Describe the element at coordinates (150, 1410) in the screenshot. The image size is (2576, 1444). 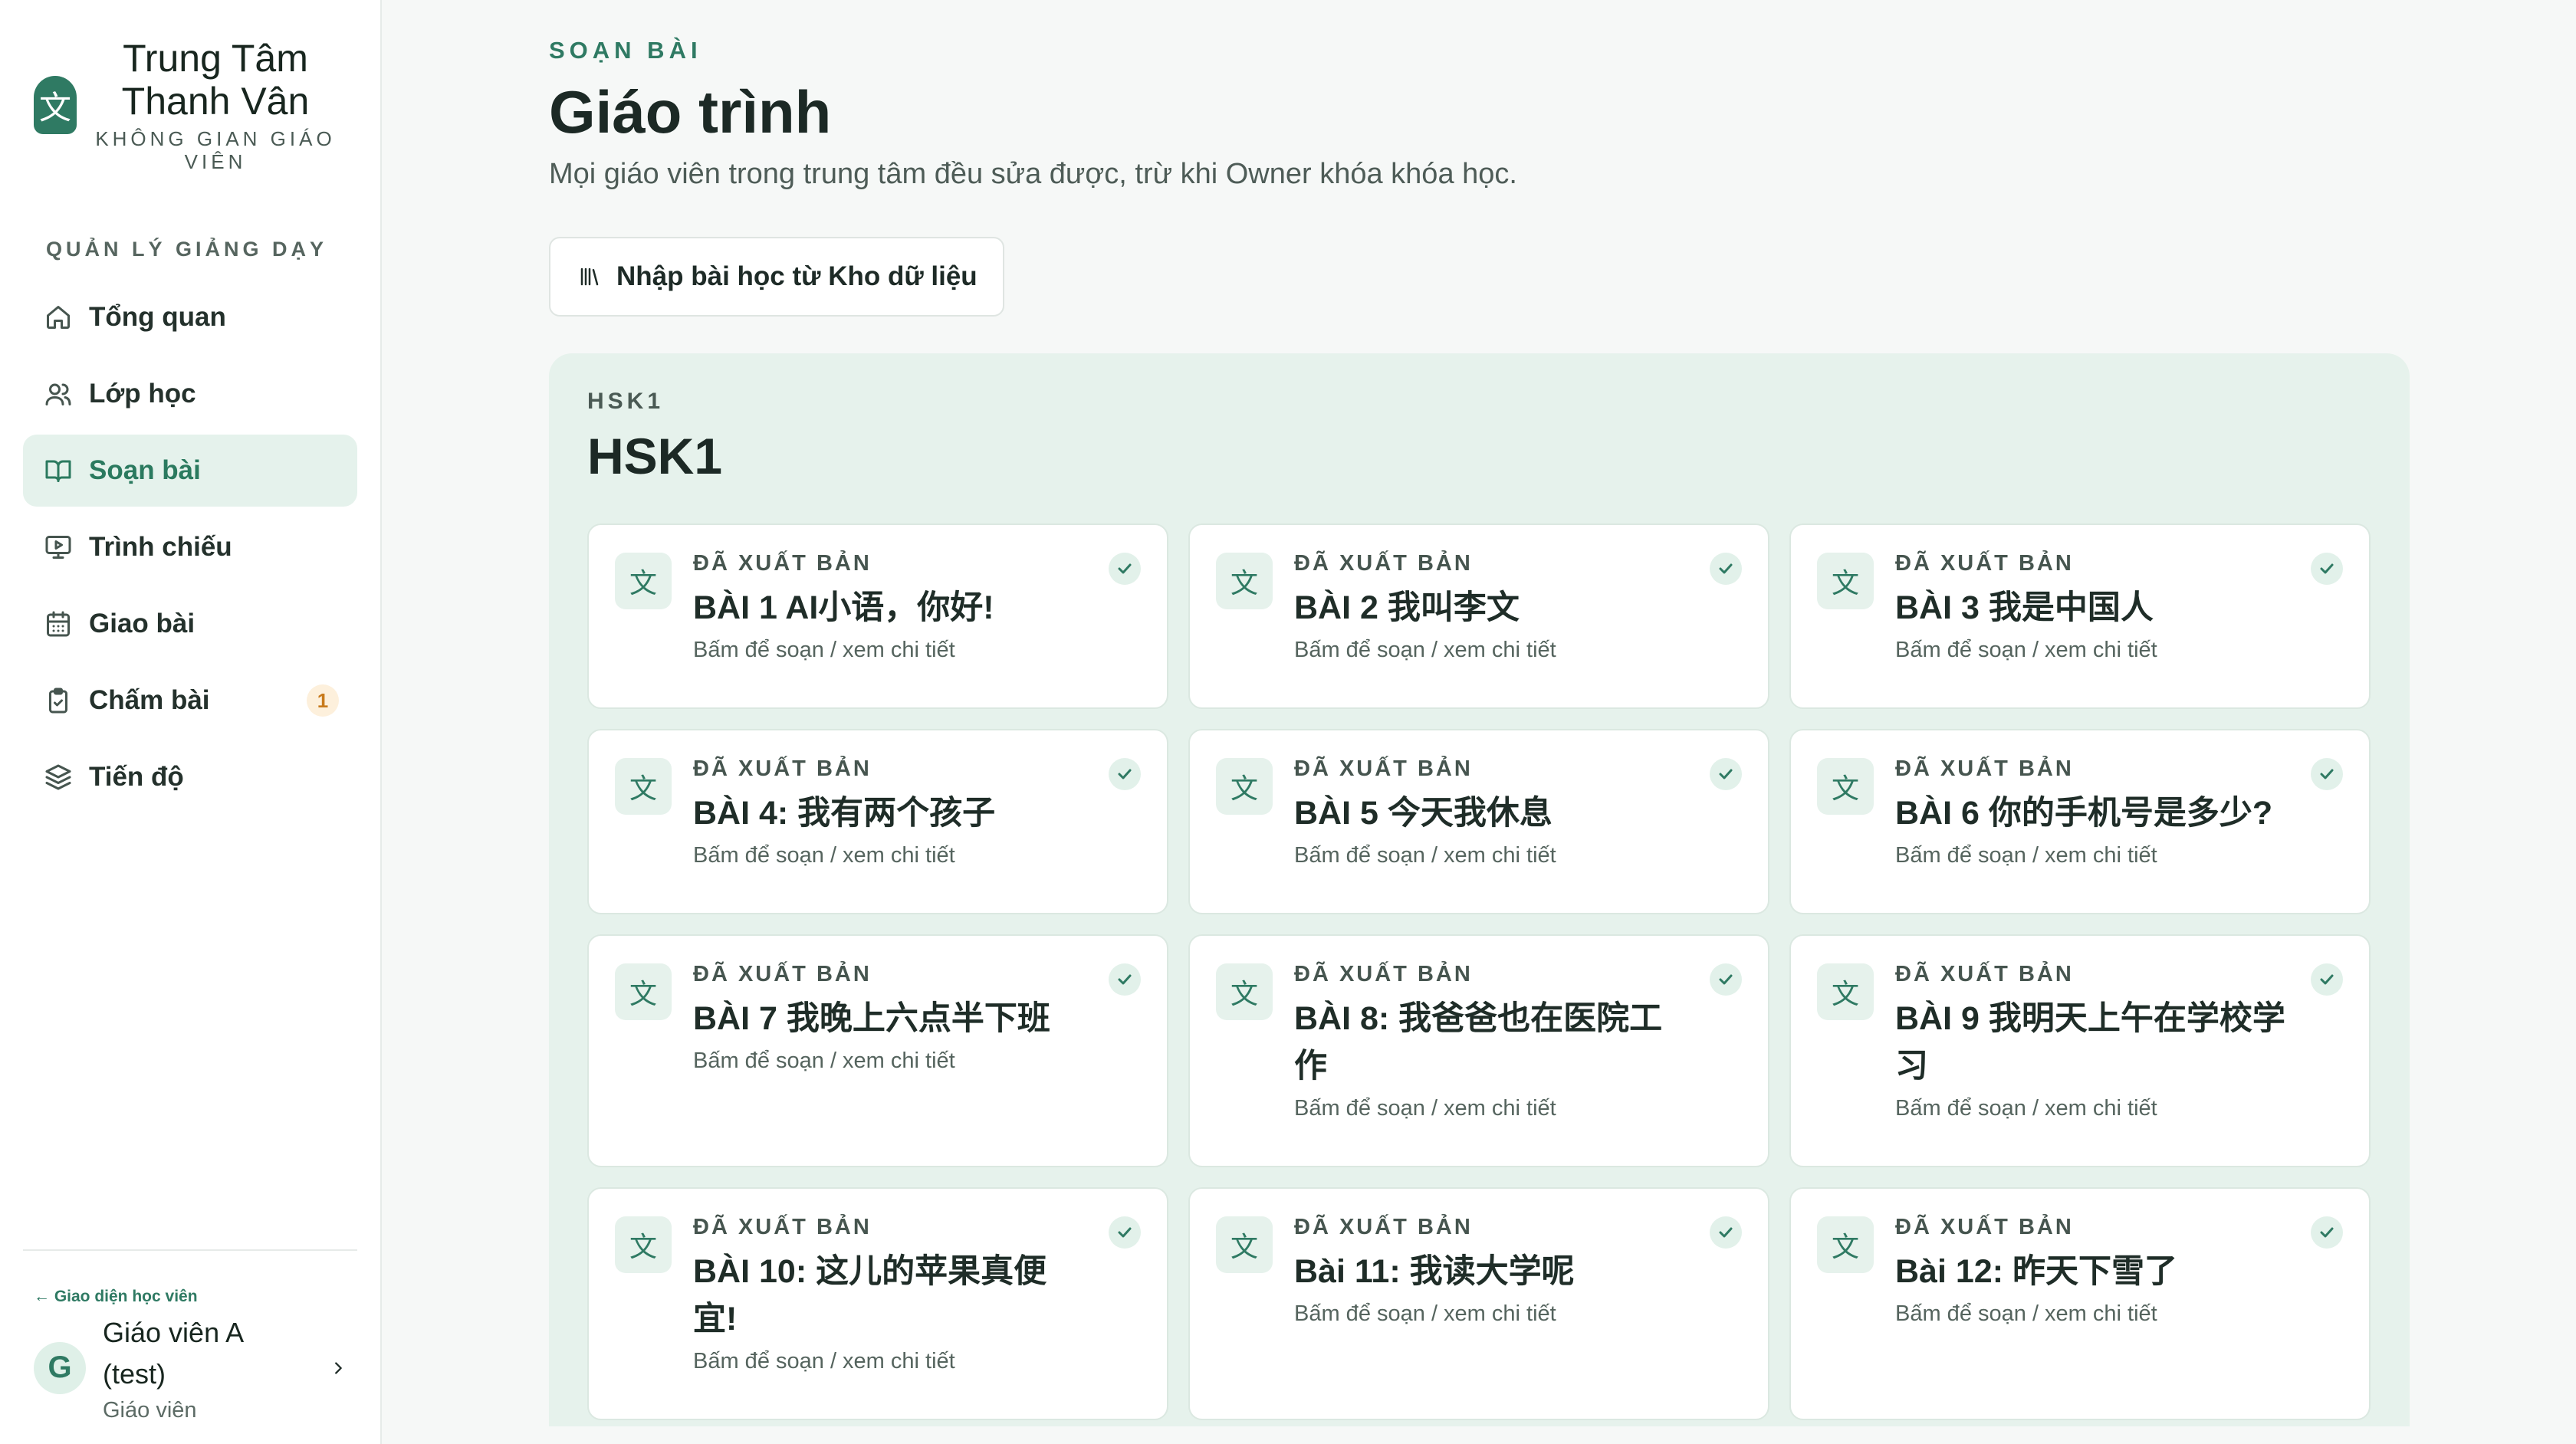
I see `user-role: Giáo viên` at that location.